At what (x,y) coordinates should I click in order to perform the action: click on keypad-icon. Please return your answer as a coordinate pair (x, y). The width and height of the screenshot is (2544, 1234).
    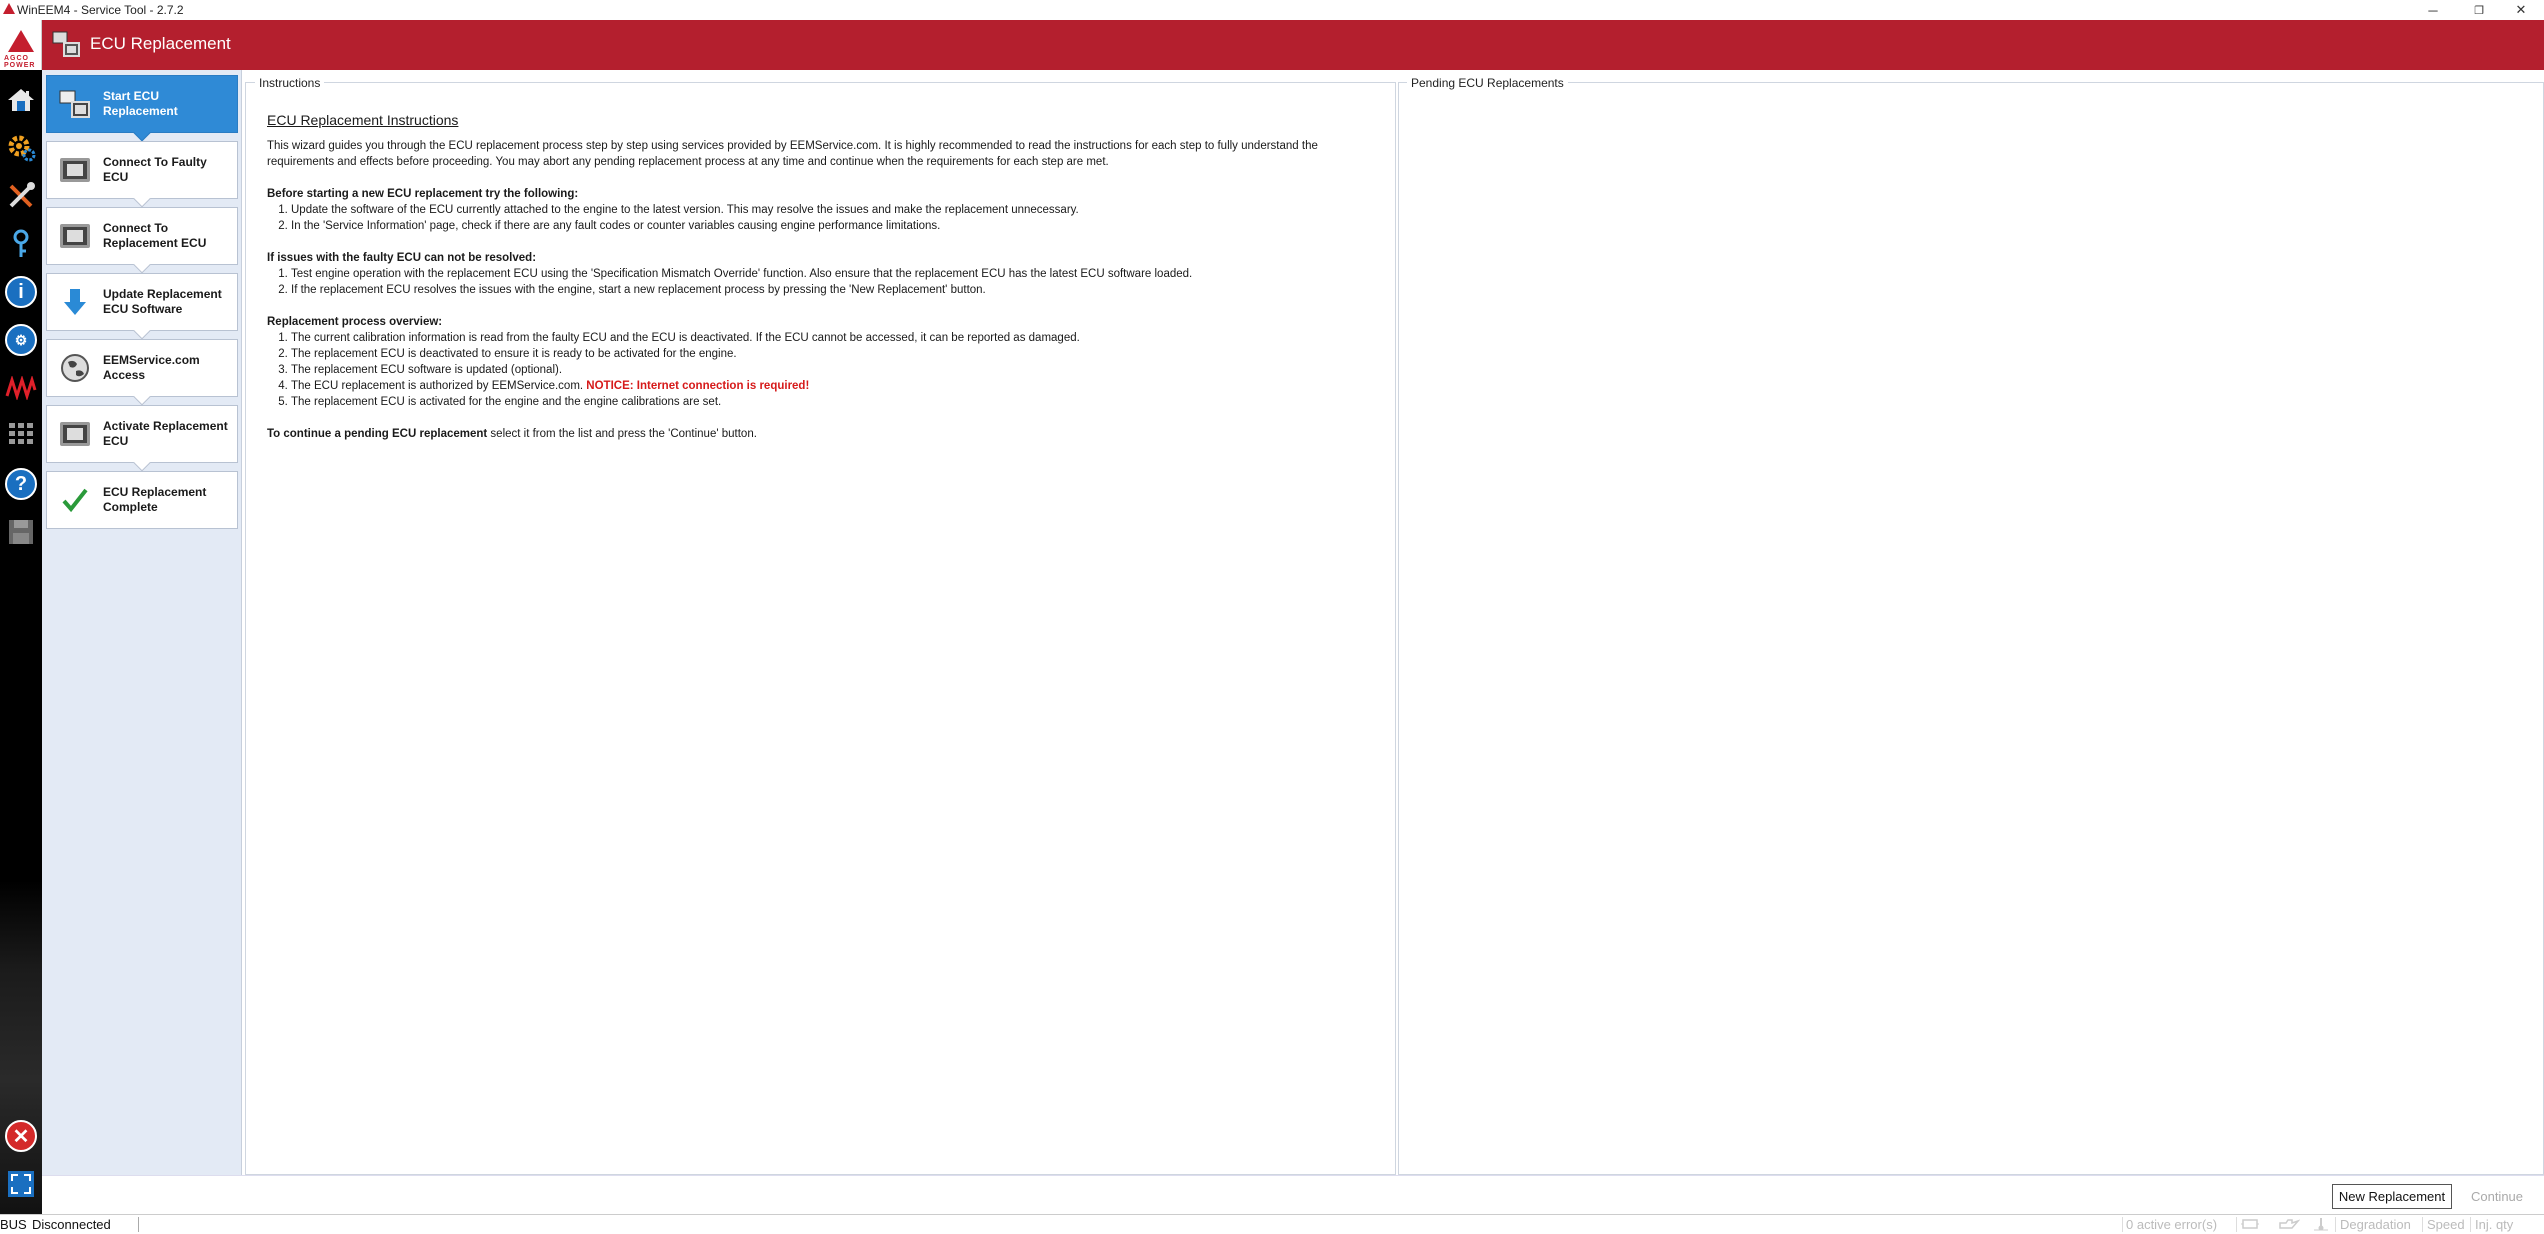
    Looking at the image, I should click on (21, 436).